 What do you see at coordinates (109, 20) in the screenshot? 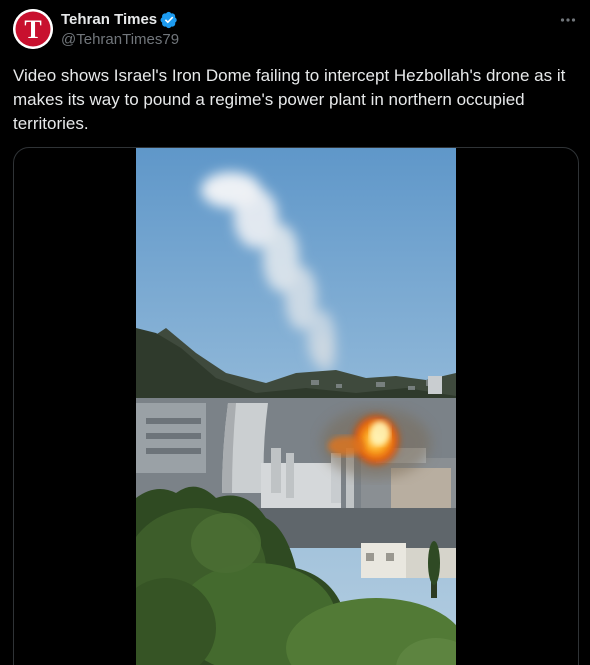
I see `display-name: Tehran Times` at bounding box center [109, 20].